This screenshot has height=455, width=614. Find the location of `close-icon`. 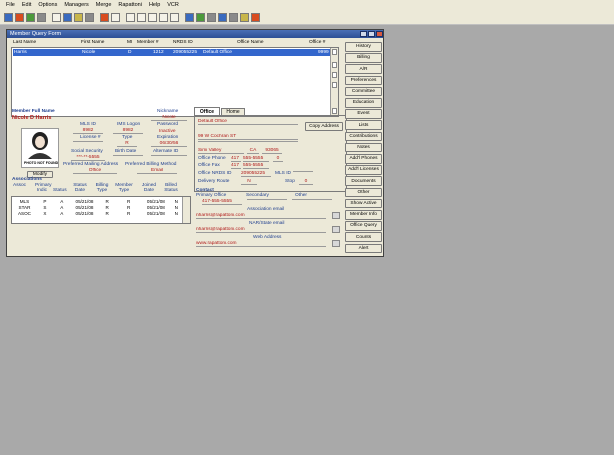

close-icon is located at coordinates (379, 34).